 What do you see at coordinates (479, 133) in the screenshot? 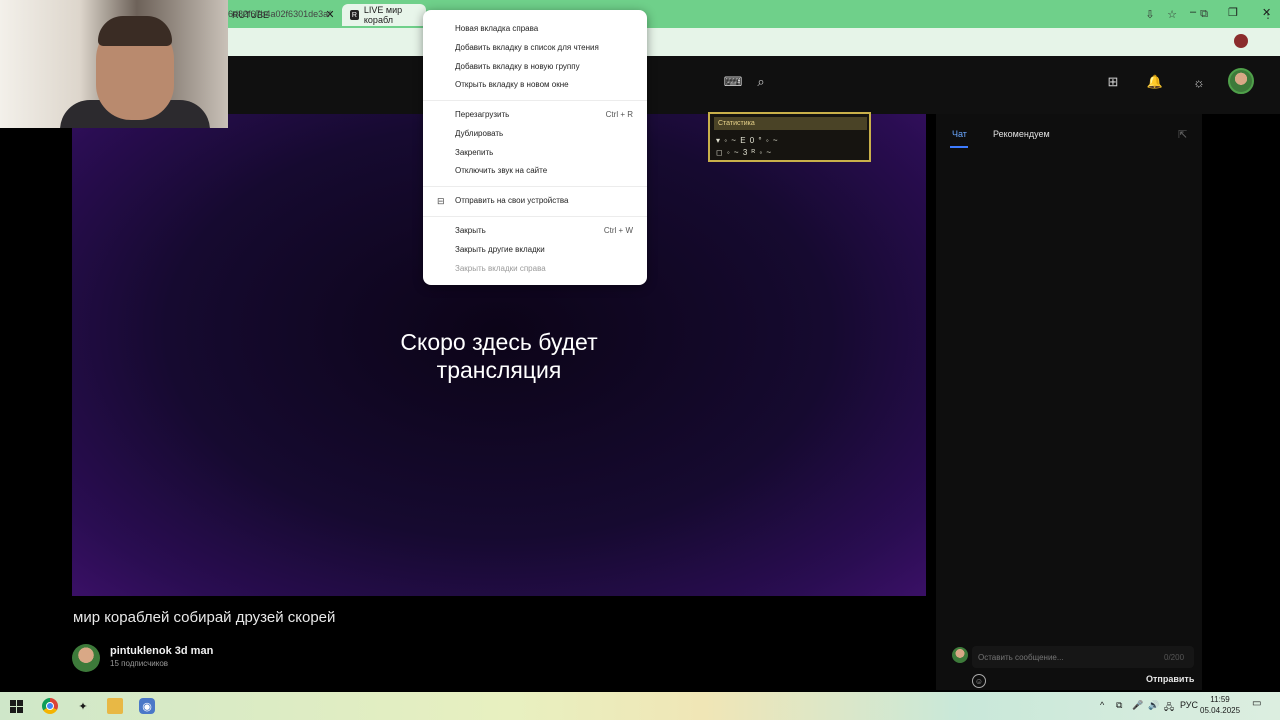
I see `menu-item-duplicate: Дублировать` at bounding box center [479, 133].